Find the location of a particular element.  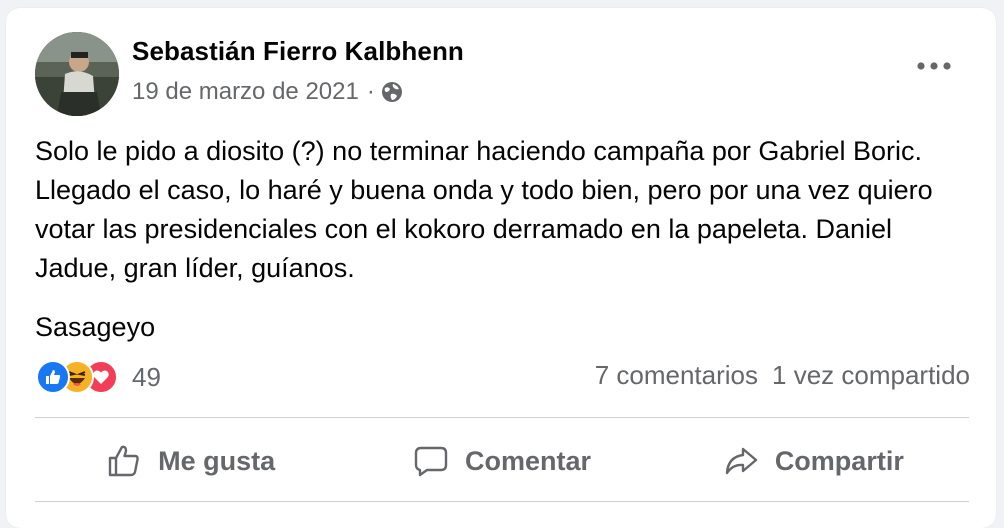

ellipsis-icon is located at coordinates (934, 66).